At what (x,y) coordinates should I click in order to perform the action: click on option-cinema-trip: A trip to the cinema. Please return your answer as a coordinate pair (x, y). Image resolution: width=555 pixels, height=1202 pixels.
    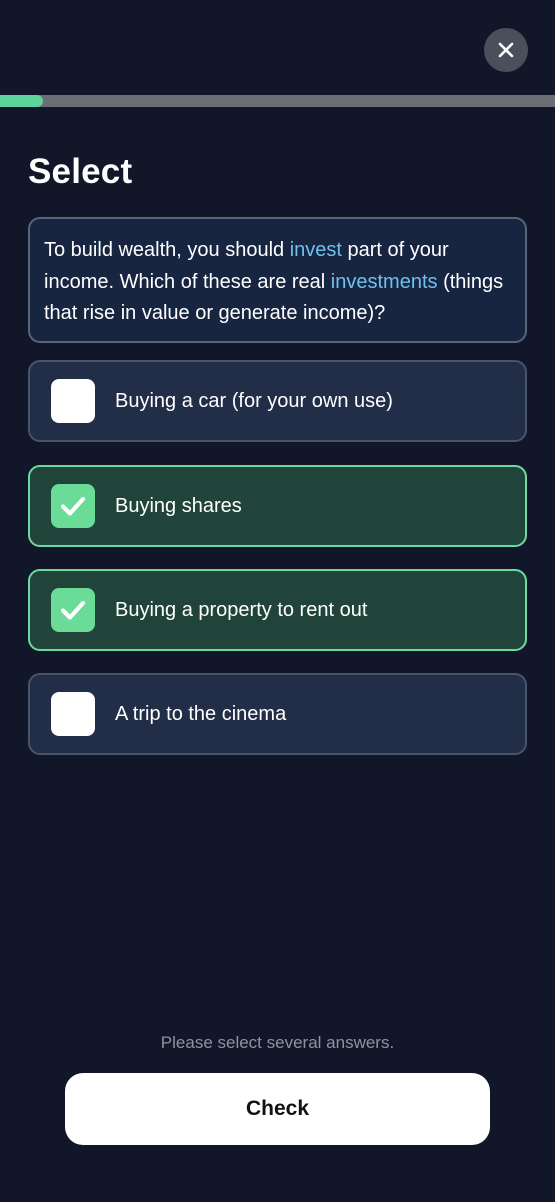
    Looking at the image, I should click on (277, 714).